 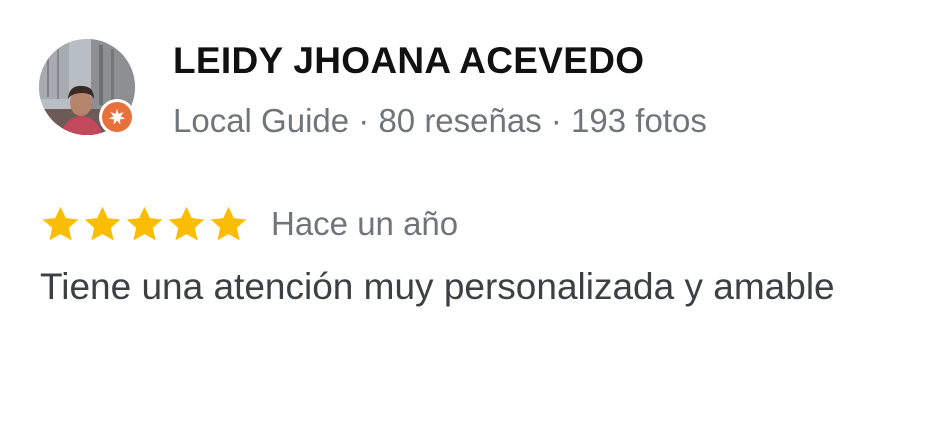 What do you see at coordinates (440, 121) in the screenshot?
I see `reviewer-meta: Local Guide · 80 reseñas · 193 fotos` at bounding box center [440, 121].